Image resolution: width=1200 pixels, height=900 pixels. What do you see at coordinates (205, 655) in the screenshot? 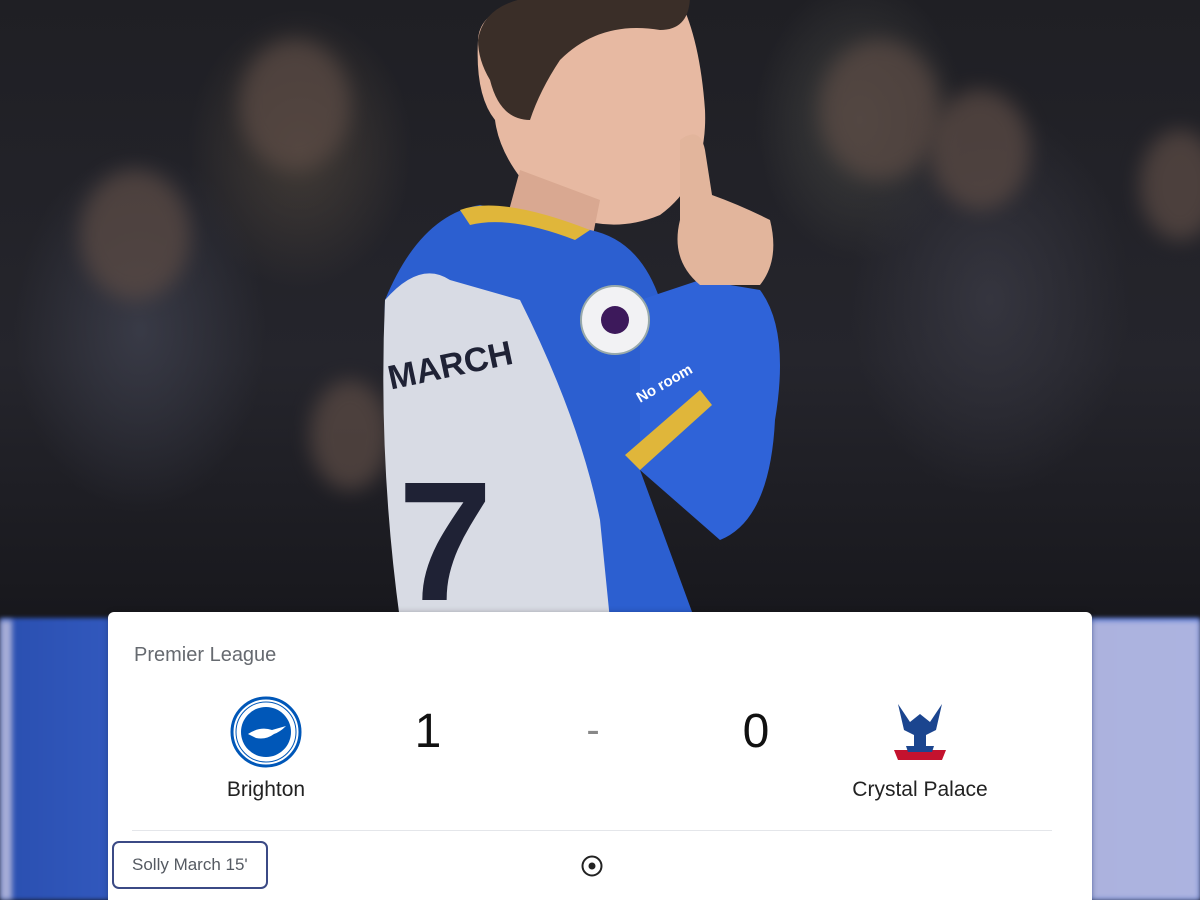
I see `competition-label: Premier League` at bounding box center [205, 655].